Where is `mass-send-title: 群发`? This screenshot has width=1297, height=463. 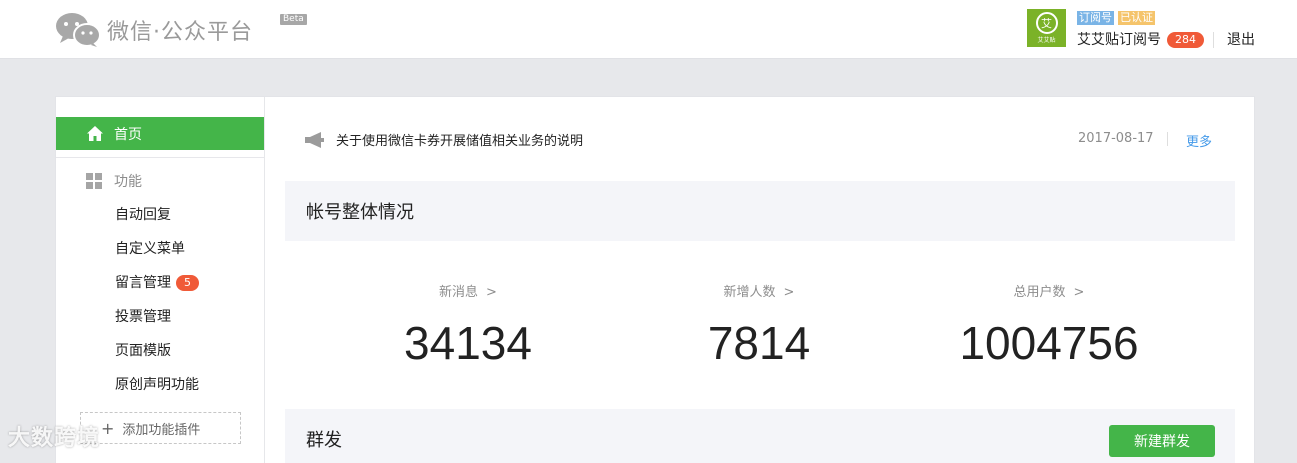 mass-send-title: 群发 is located at coordinates (324, 440).